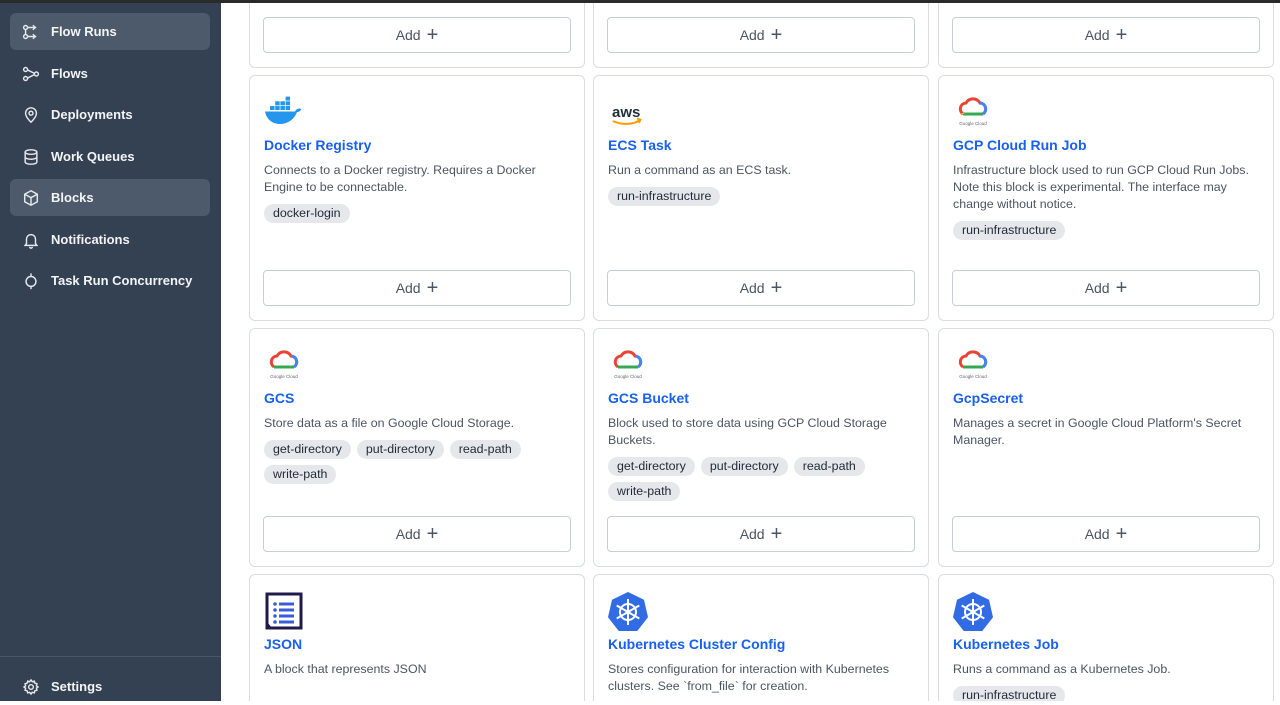  I want to click on sidebar-item-work-queues: Work Queues, so click(110, 156).